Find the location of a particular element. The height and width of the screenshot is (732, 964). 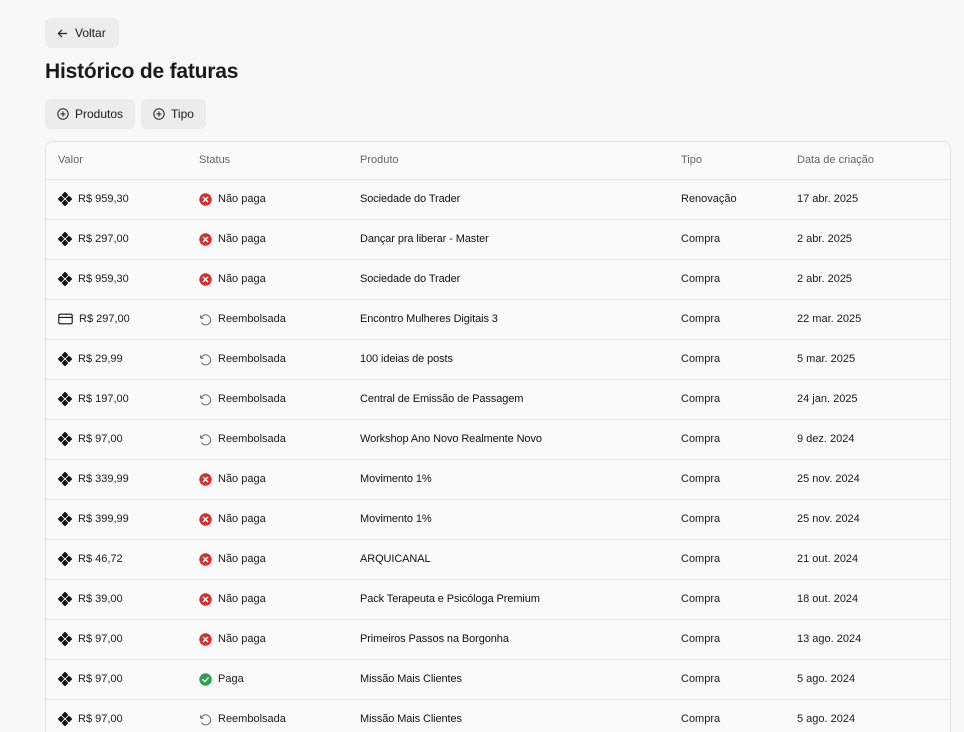

cell-valor: R$ 959,30 is located at coordinates (122, 199).